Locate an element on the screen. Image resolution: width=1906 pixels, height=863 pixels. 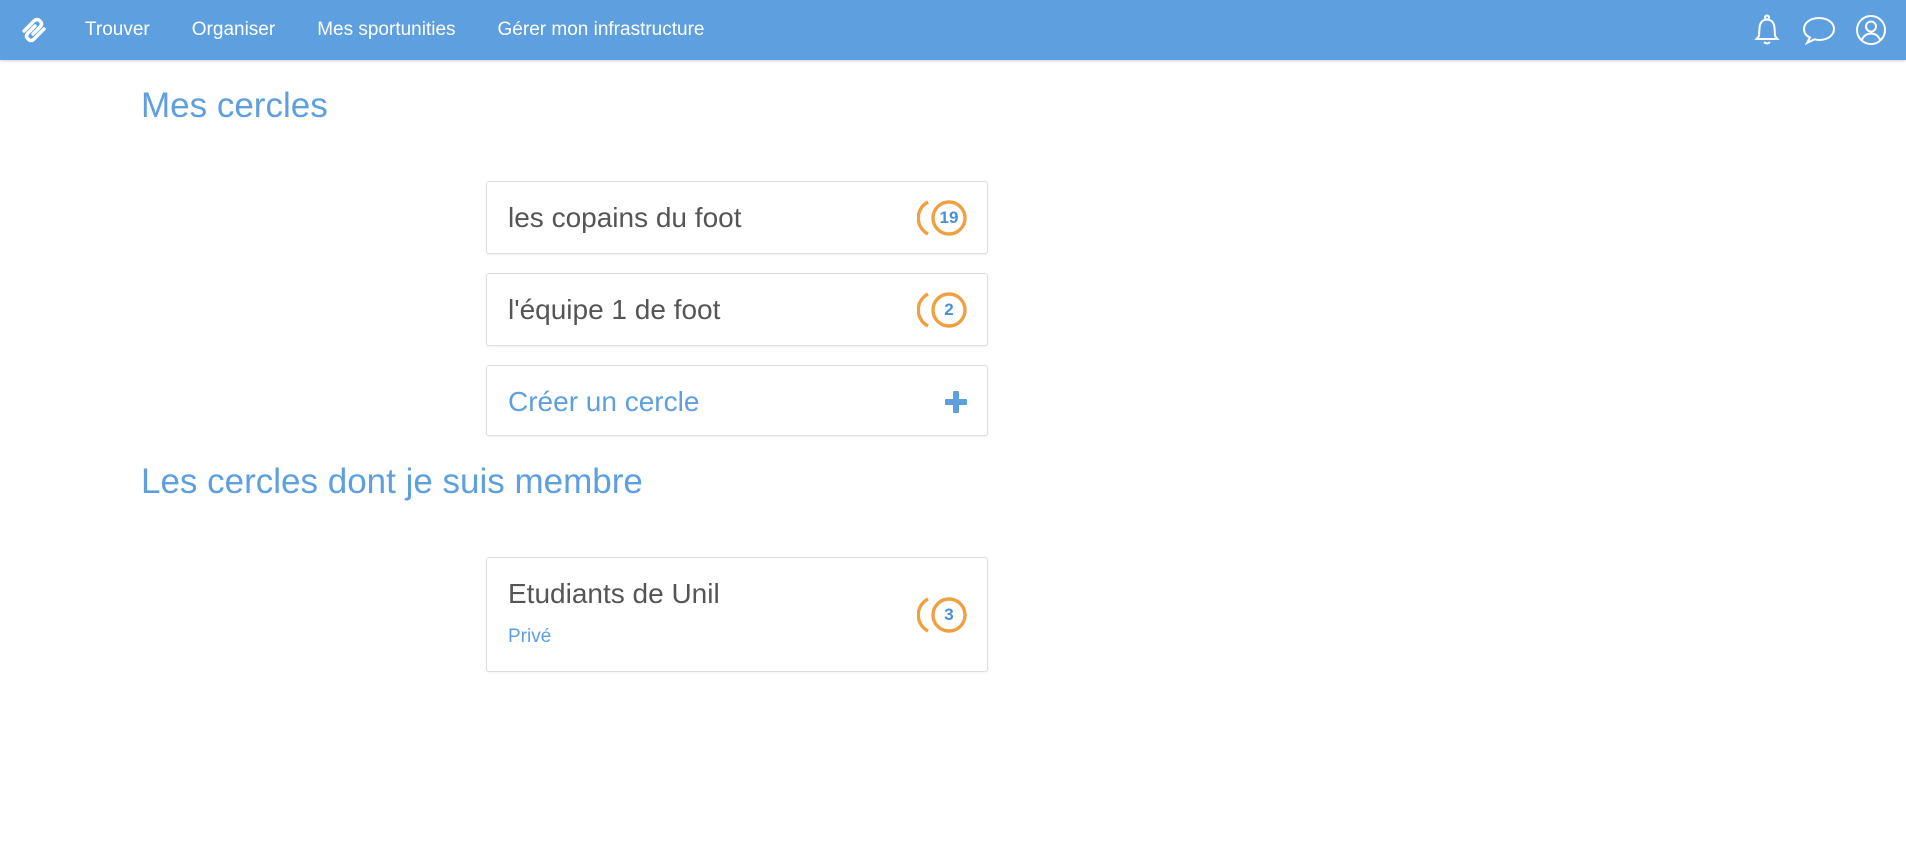
member-count-badge: 3 is located at coordinates (942, 615).